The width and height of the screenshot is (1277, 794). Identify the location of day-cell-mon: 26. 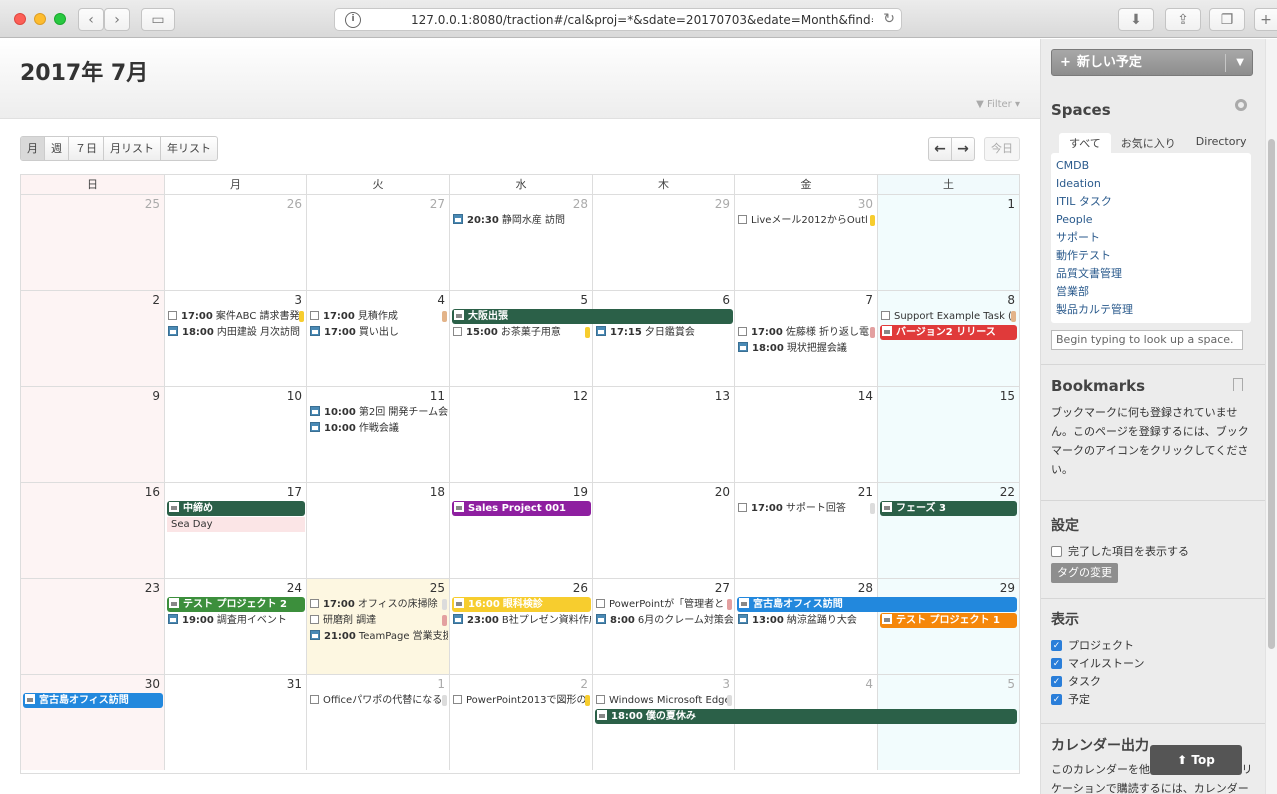
(236, 243).